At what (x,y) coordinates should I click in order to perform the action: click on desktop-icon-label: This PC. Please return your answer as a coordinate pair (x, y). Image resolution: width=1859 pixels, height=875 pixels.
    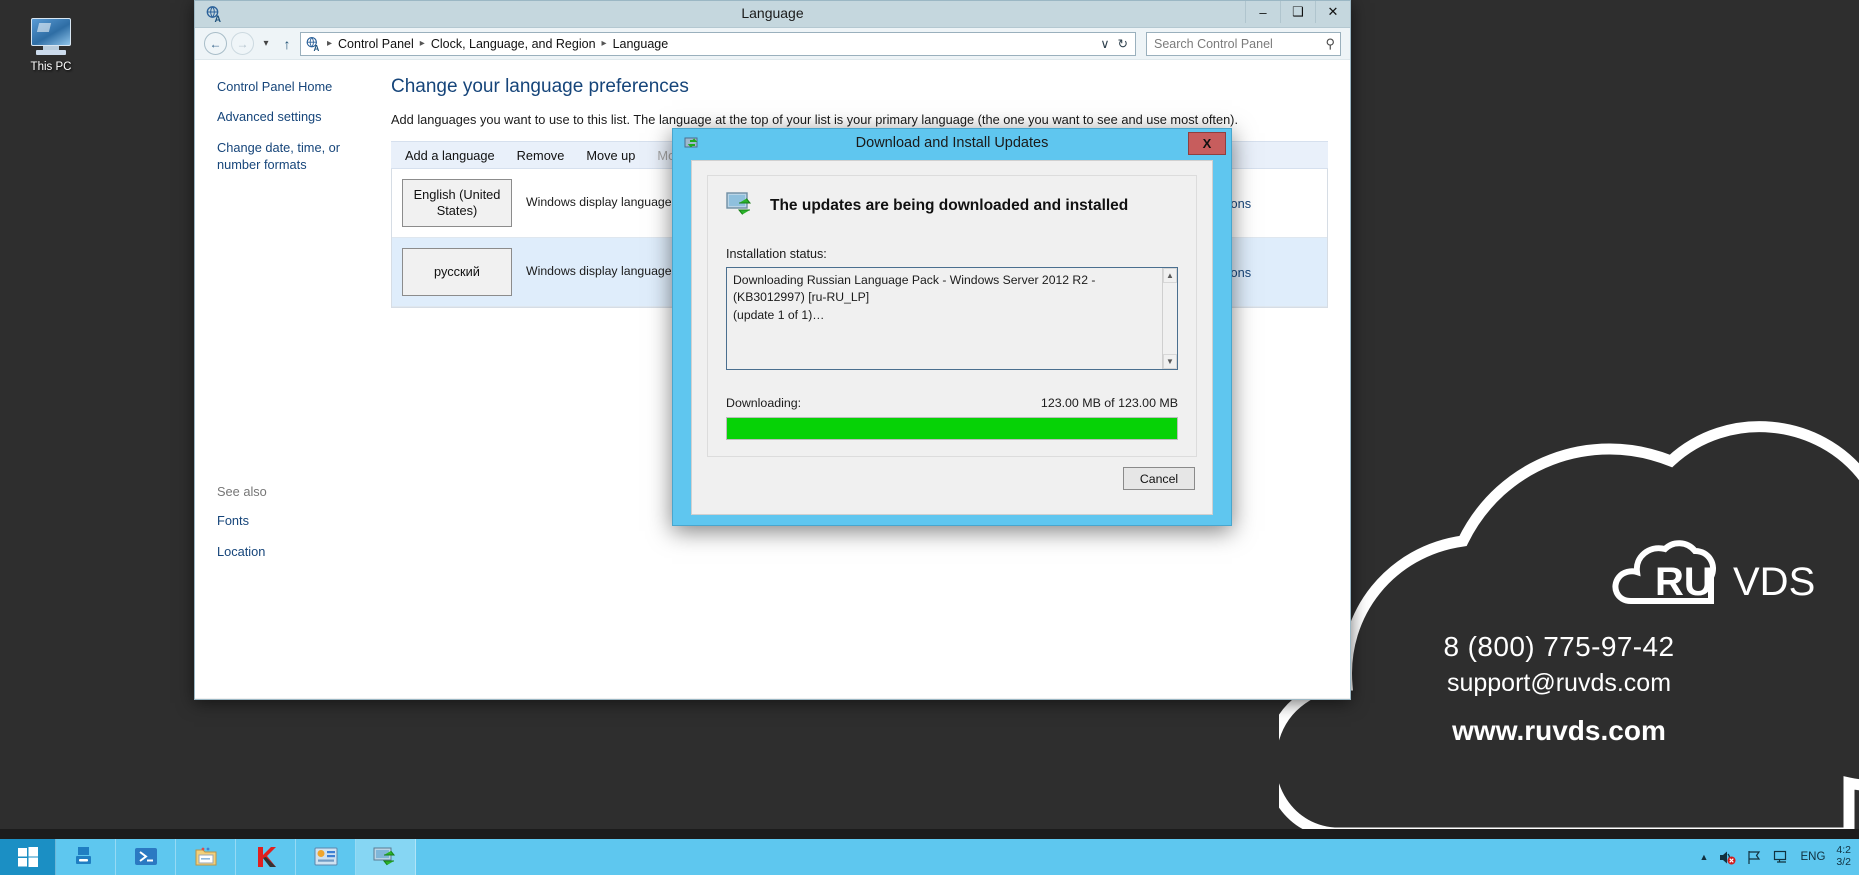
    Looking at the image, I should click on (51, 67).